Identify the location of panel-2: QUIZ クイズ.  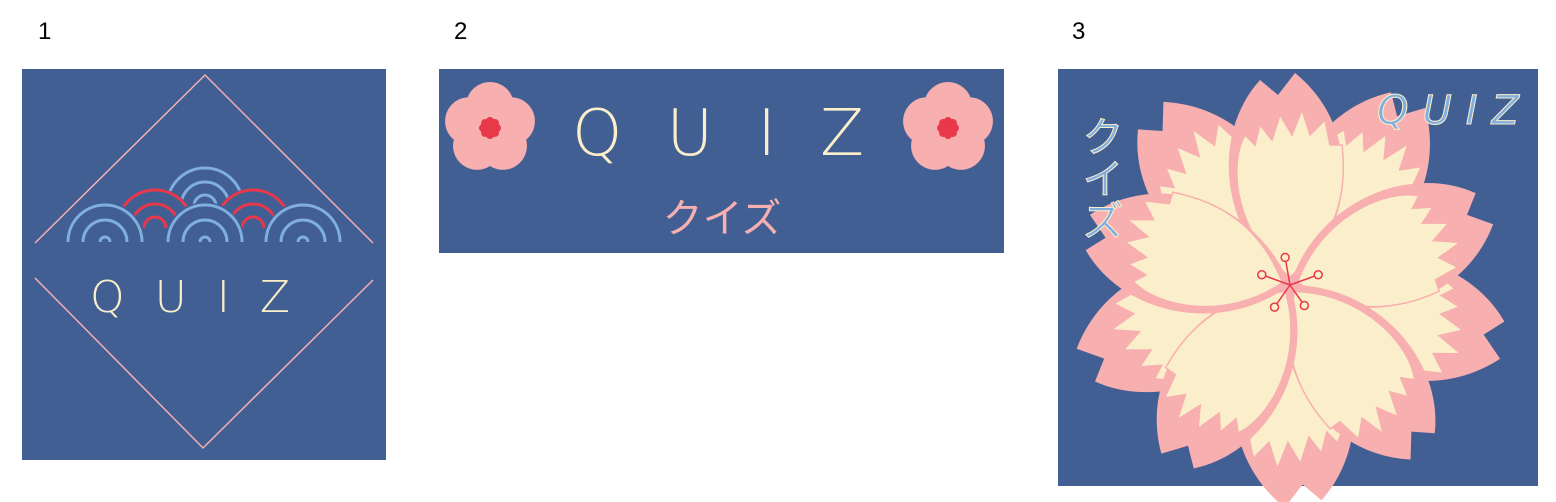
(721, 161).